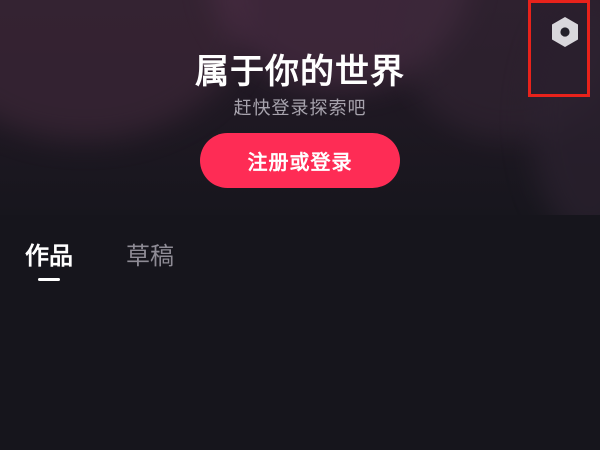 The height and width of the screenshot is (450, 600). Describe the element at coordinates (49, 279) in the screenshot. I see `active-tab-indicator` at that location.